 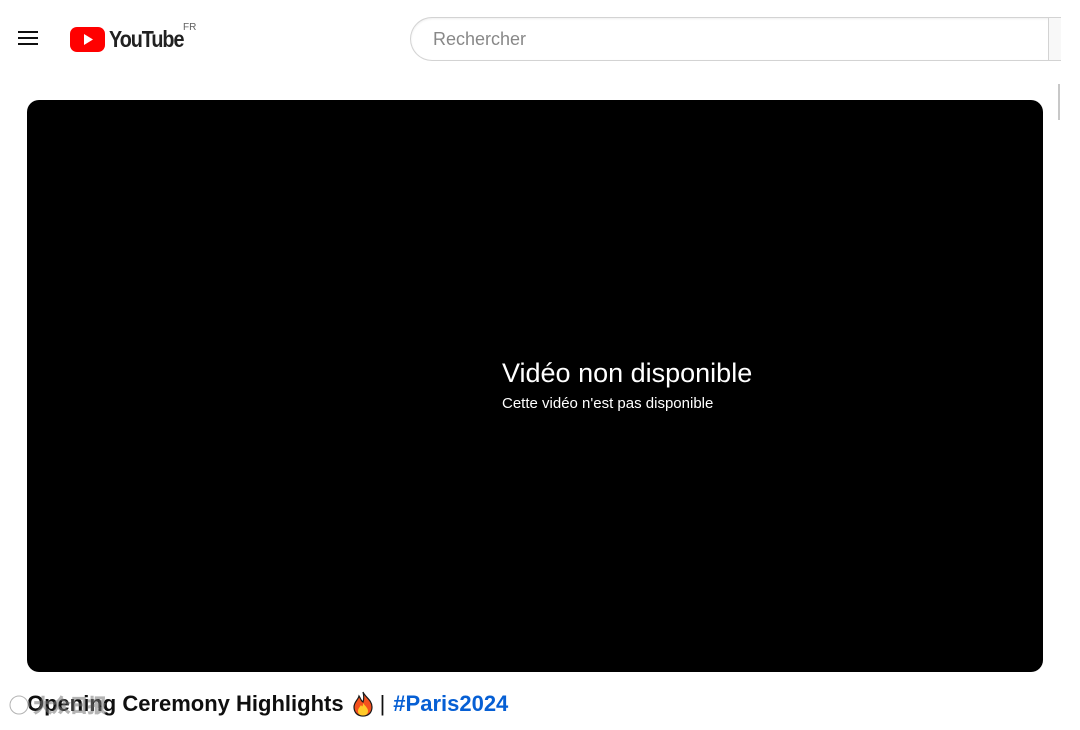 I want to click on hashtag-link: #Paris2024, so click(x=450, y=704).